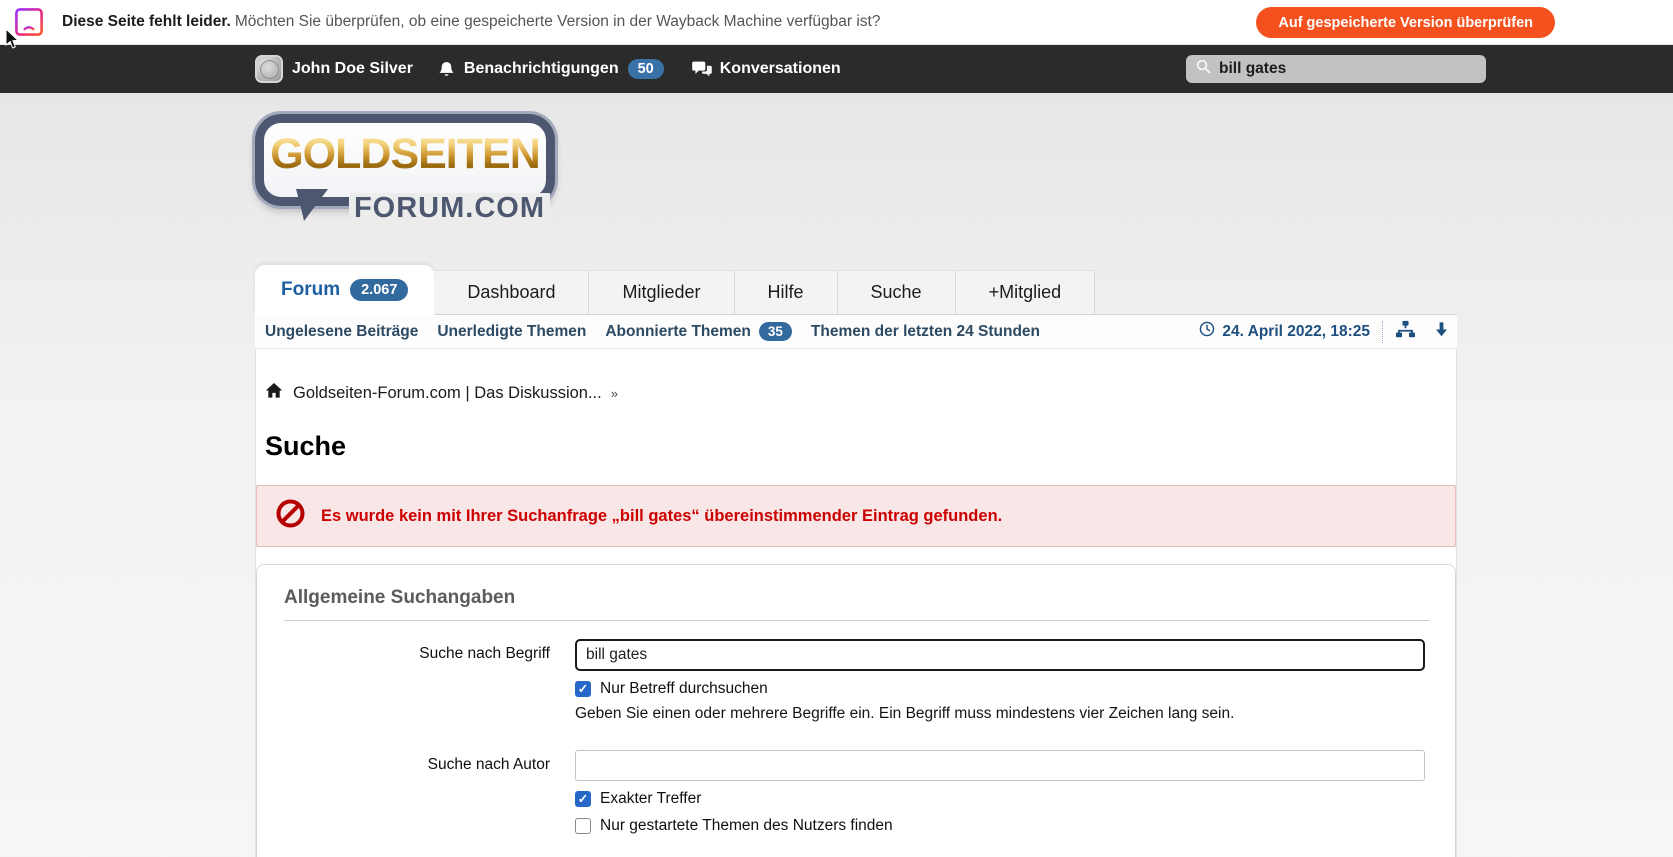 This screenshot has width=1673, height=857. I want to click on chat-icon, so click(701, 69).